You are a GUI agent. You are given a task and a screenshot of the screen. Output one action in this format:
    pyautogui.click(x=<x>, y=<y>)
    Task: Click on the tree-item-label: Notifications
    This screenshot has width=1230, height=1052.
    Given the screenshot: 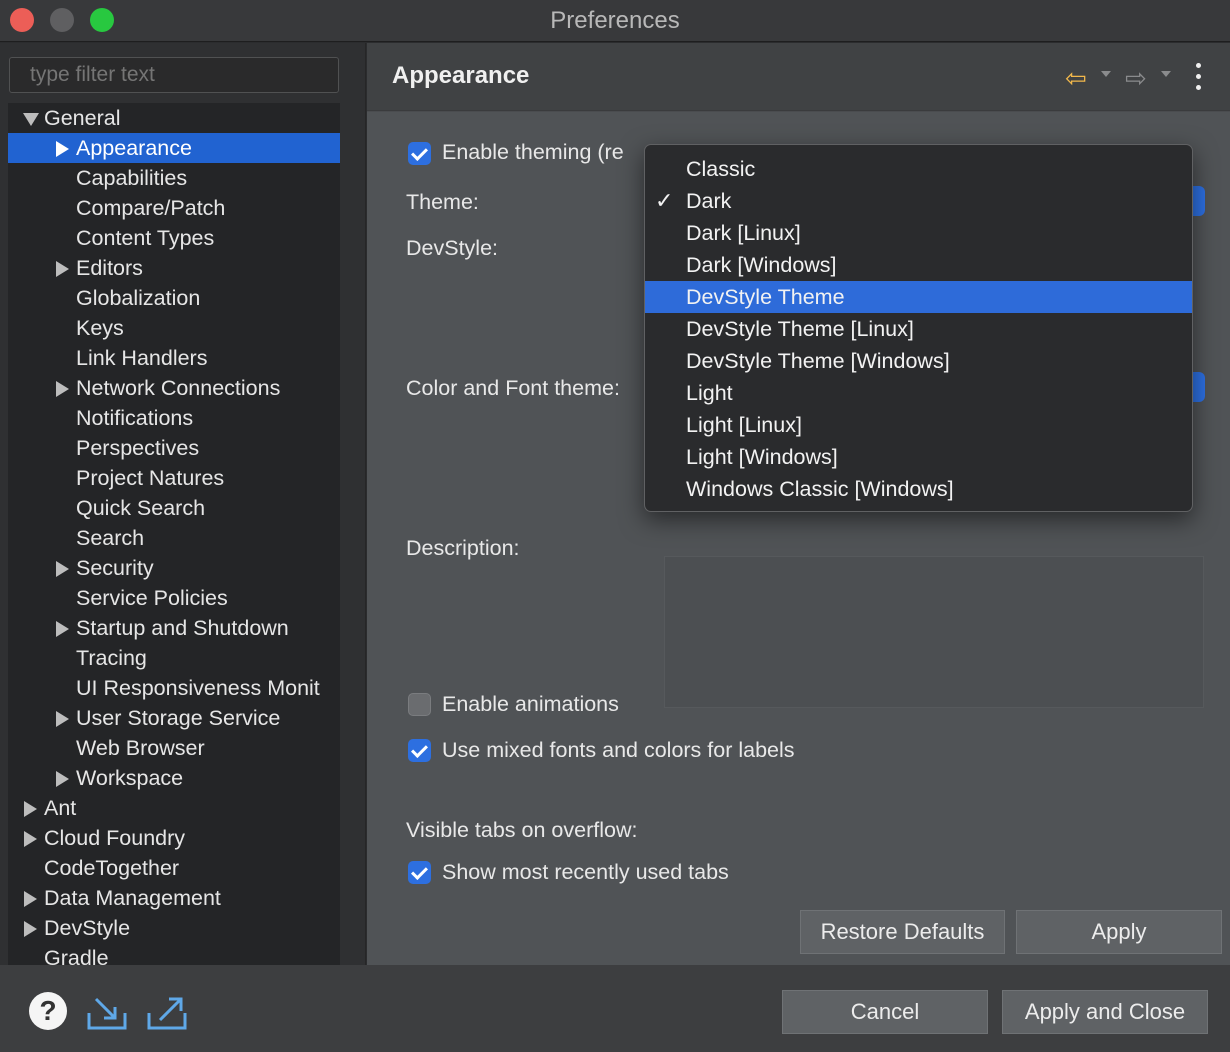 What is the action you would take?
    pyautogui.click(x=135, y=418)
    